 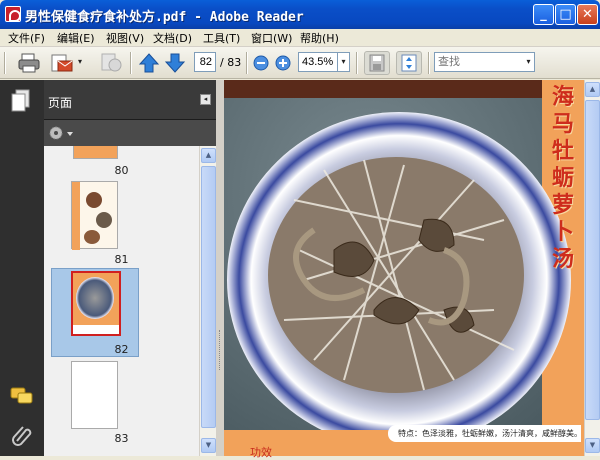 What do you see at coordinates (13, 14) in the screenshot?
I see `adobe-reader-icon` at bounding box center [13, 14].